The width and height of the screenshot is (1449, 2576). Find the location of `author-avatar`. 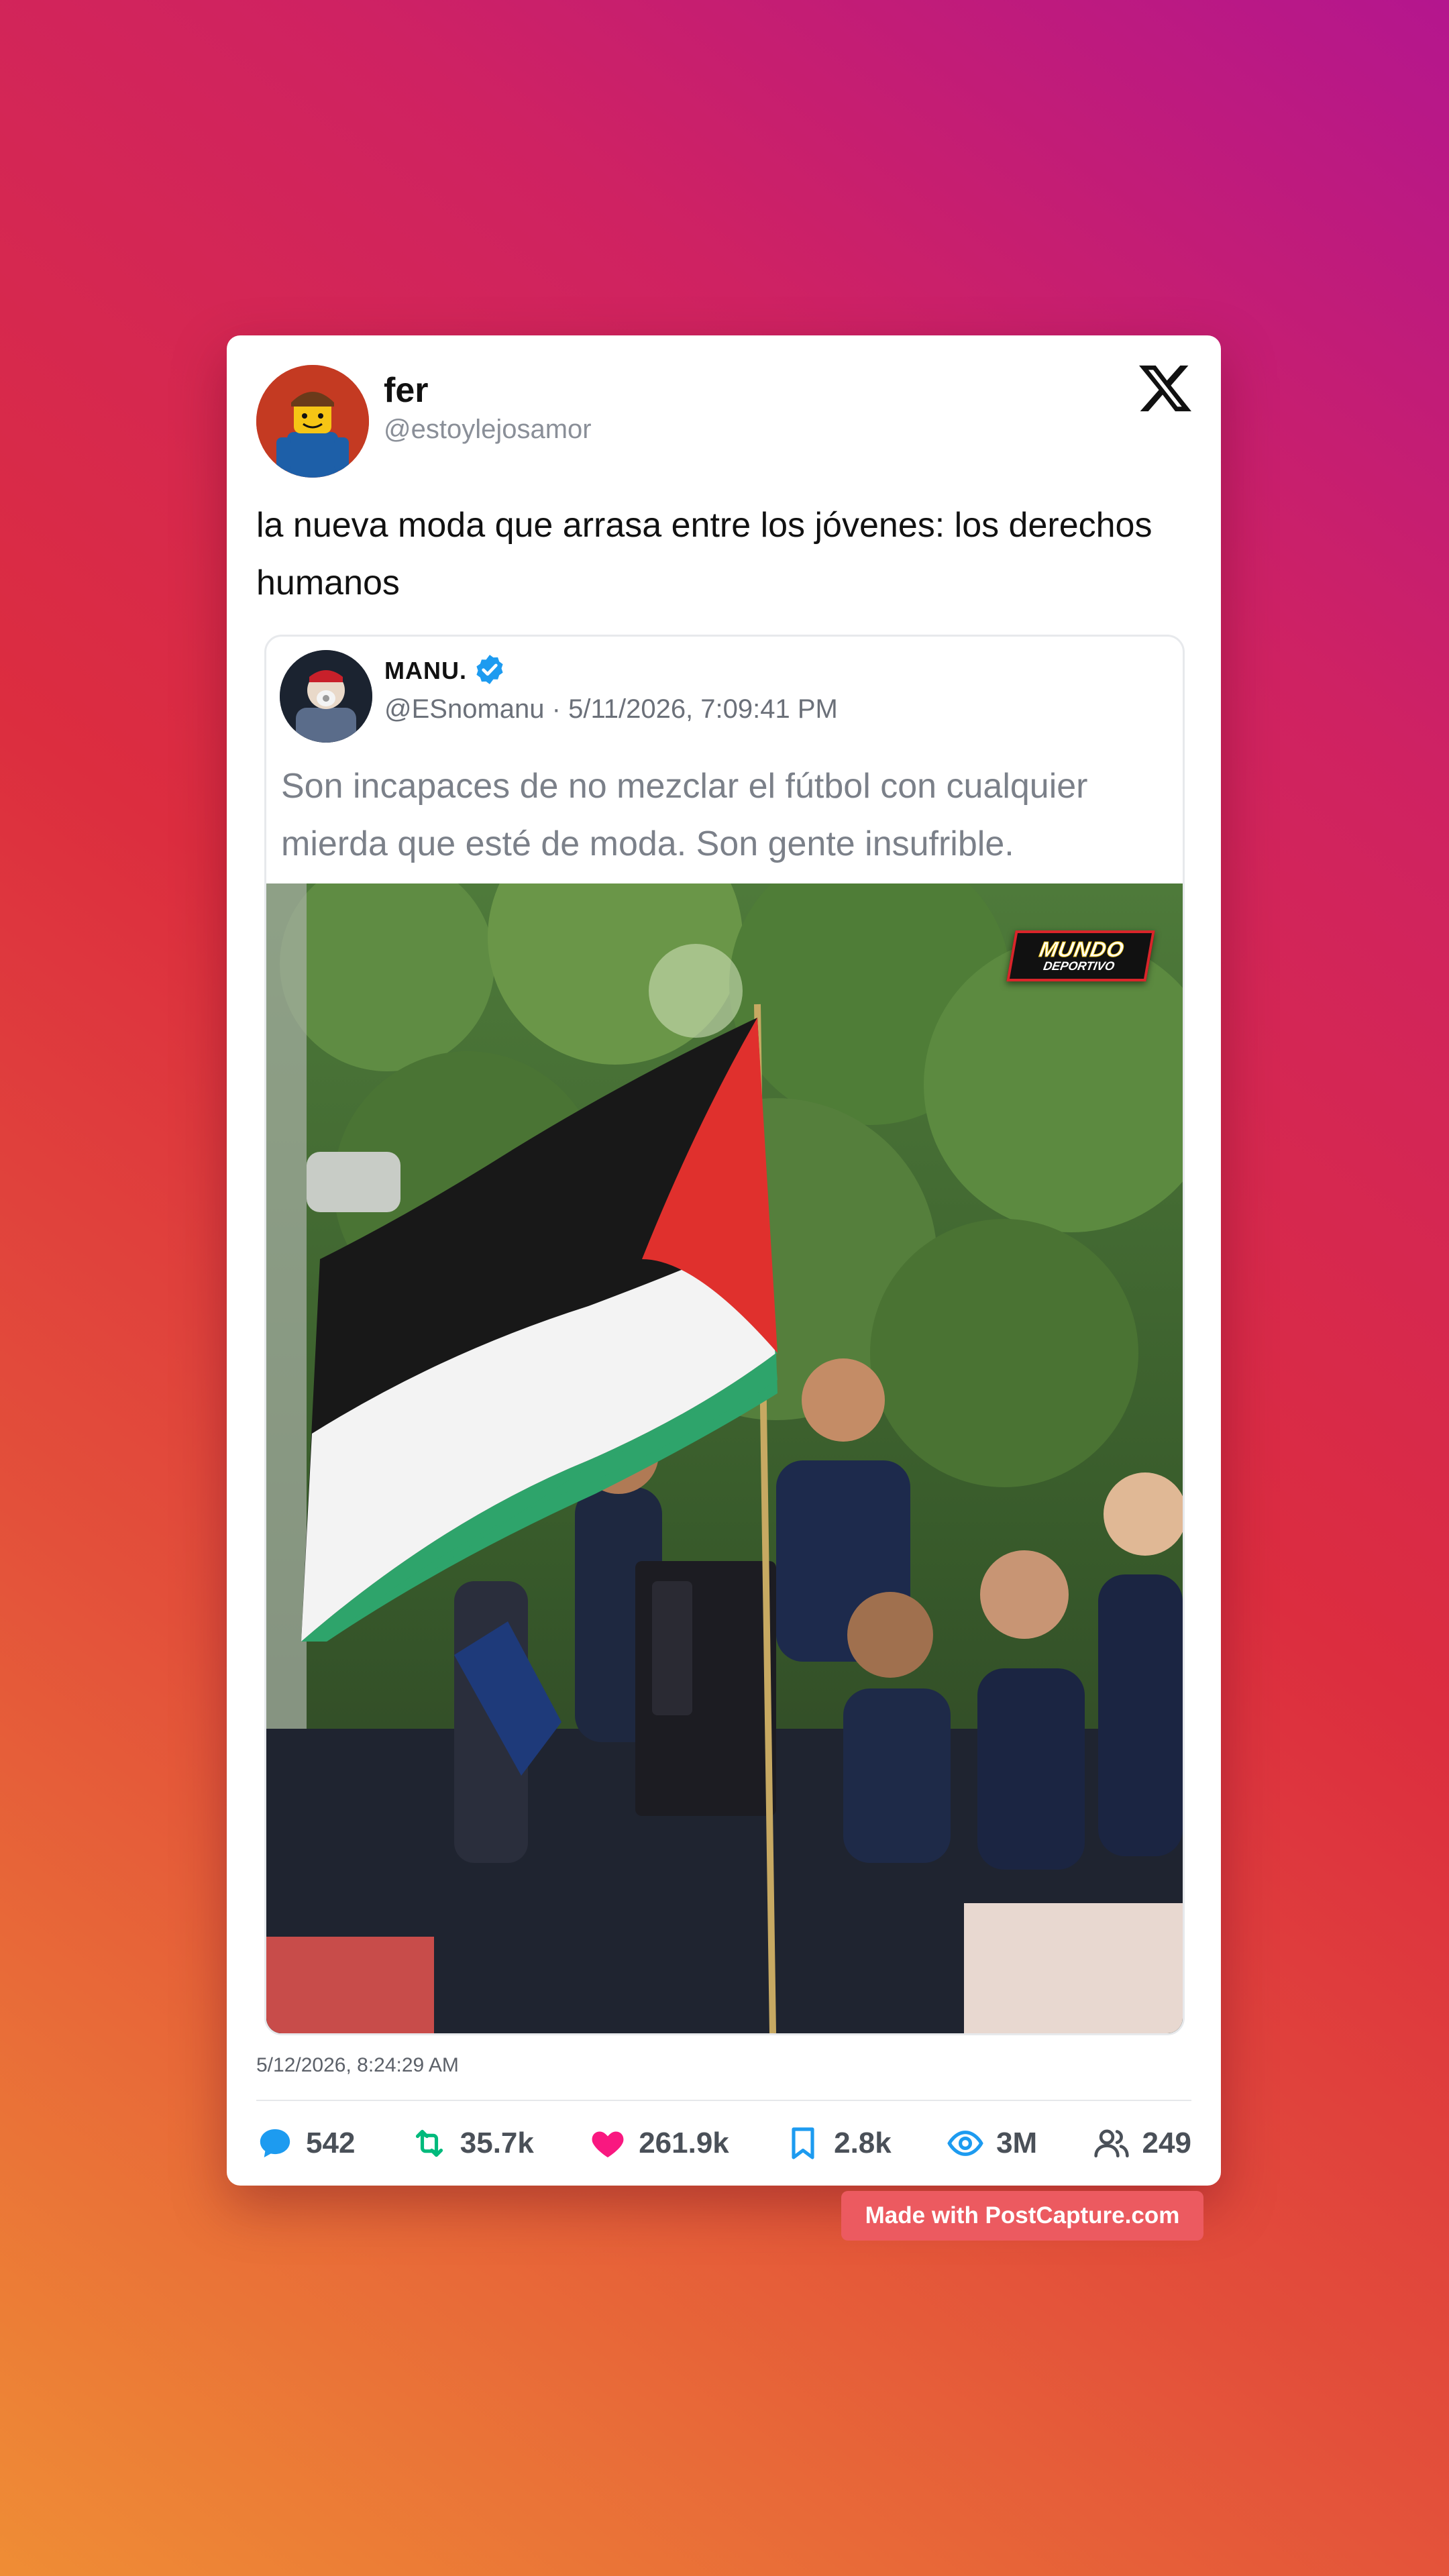

author-avatar is located at coordinates (312, 421).